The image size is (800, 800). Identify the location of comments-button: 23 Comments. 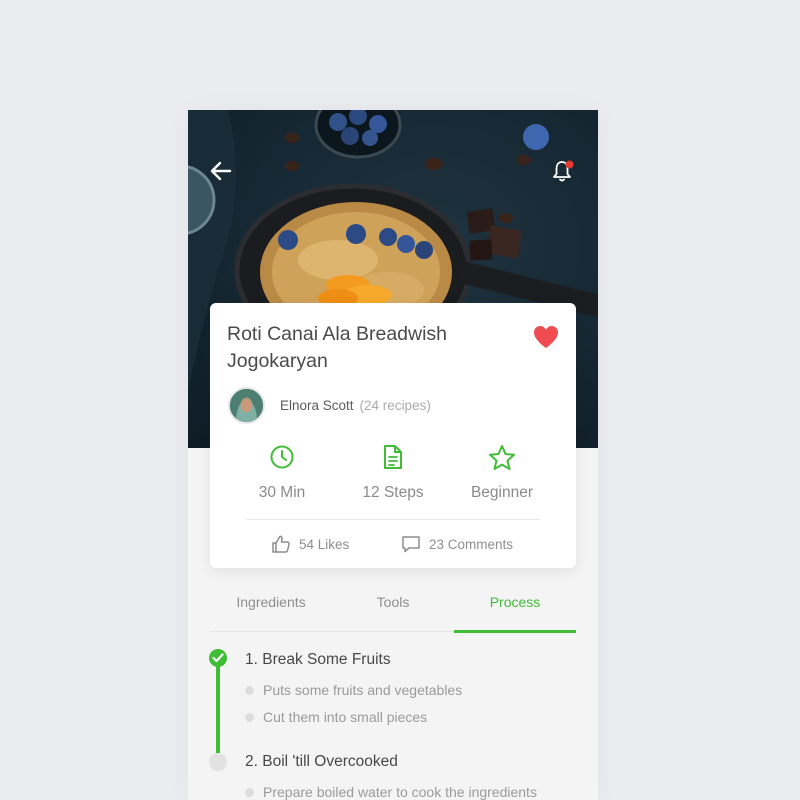
(457, 544).